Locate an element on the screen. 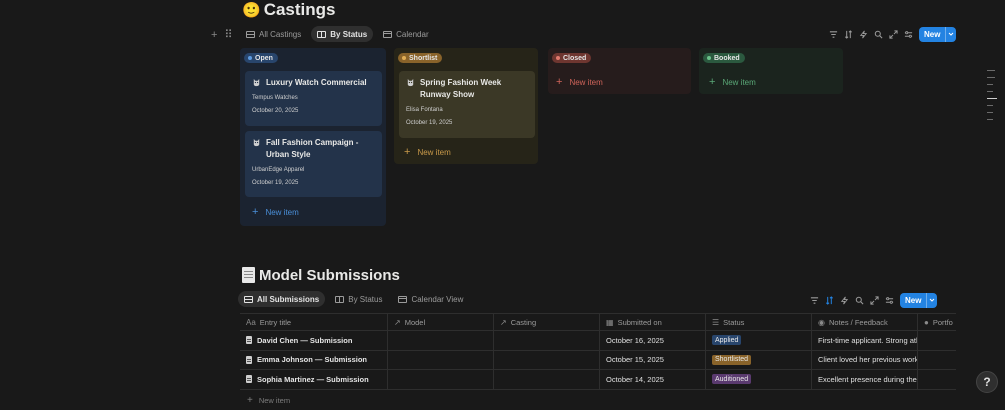  status-badge: Closed is located at coordinates (572, 58).